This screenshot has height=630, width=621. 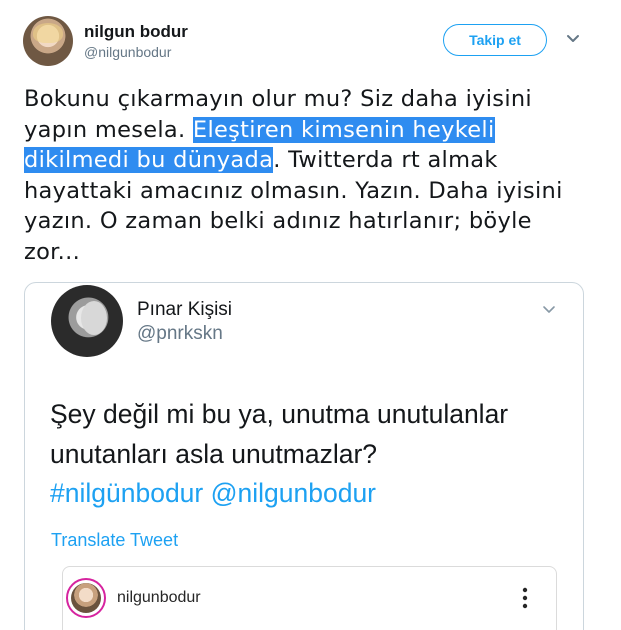 What do you see at coordinates (309, 598) in the screenshot?
I see `instagram-embed: nilgunbodur` at bounding box center [309, 598].